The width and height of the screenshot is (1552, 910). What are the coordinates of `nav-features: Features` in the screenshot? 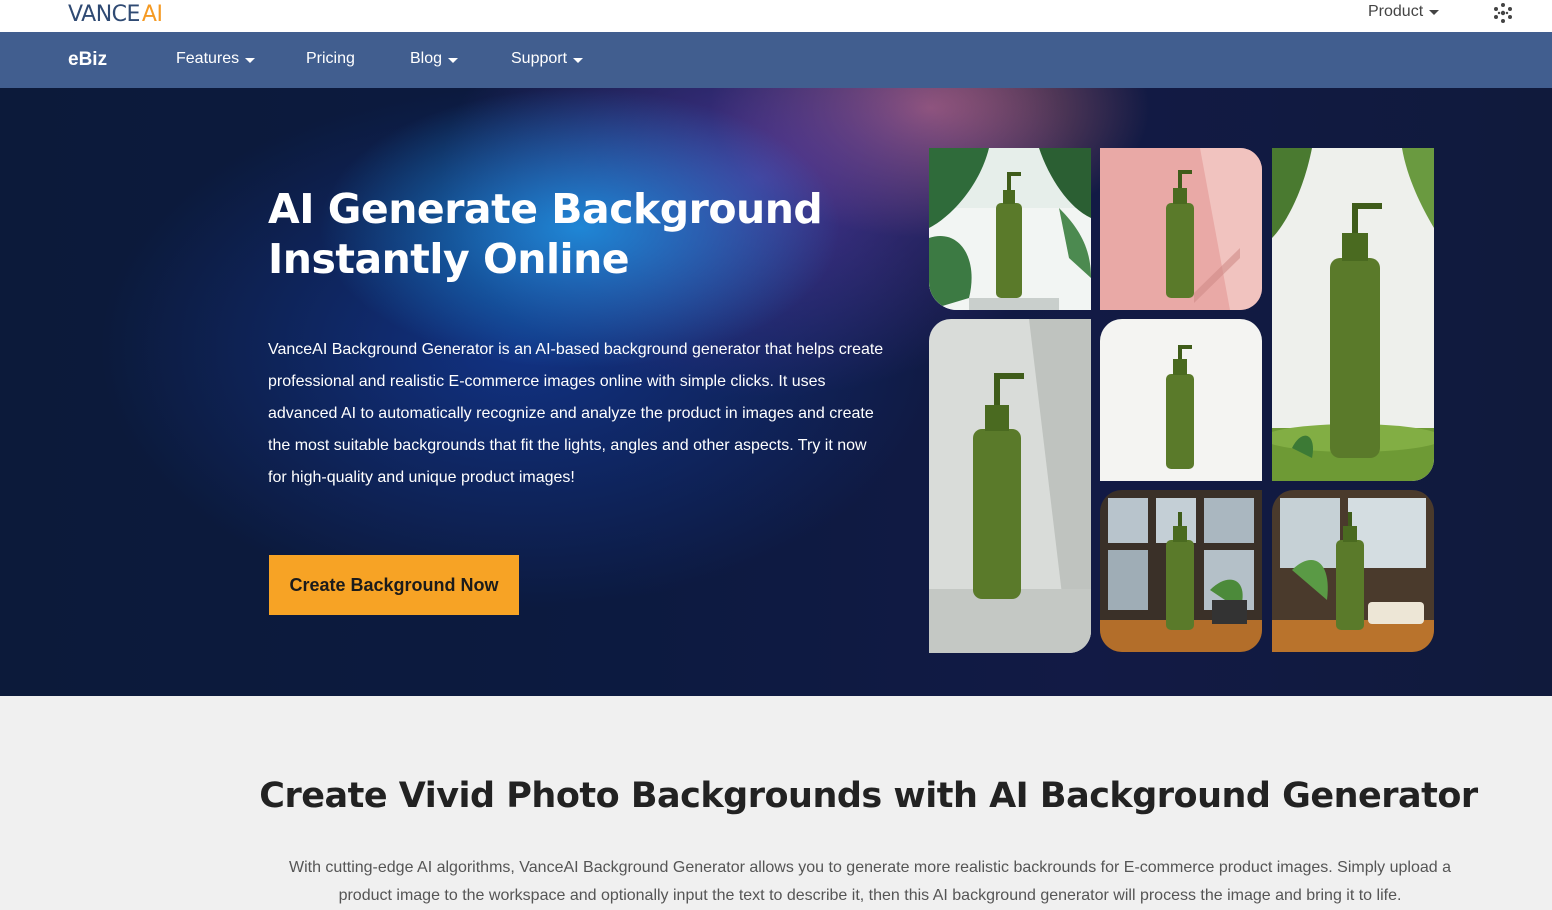 It's located at (216, 59).